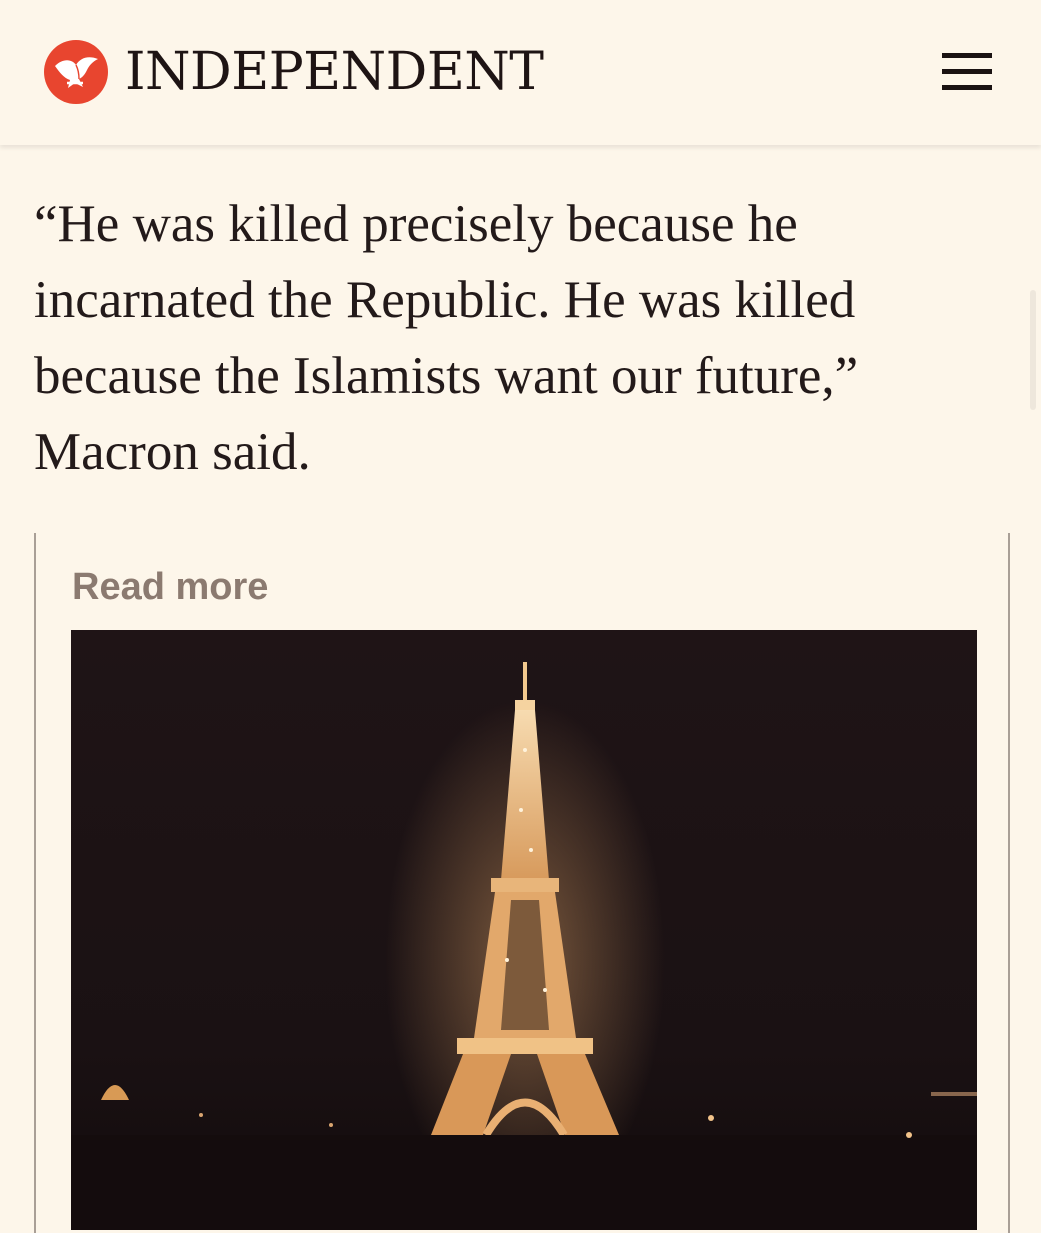 Image resolution: width=1041 pixels, height=1233 pixels. What do you see at coordinates (76, 72) in the screenshot?
I see `eagle-logo-icon` at bounding box center [76, 72].